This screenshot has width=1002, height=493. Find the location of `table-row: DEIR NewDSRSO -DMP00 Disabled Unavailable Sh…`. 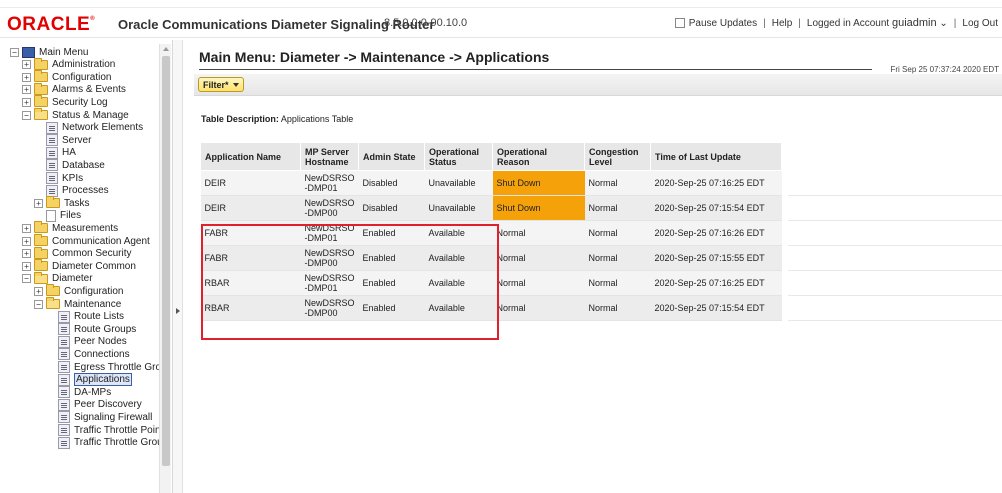

table-row: DEIR NewDSRSO -DMP00 Disabled Unavailable Sh… is located at coordinates (491, 208).